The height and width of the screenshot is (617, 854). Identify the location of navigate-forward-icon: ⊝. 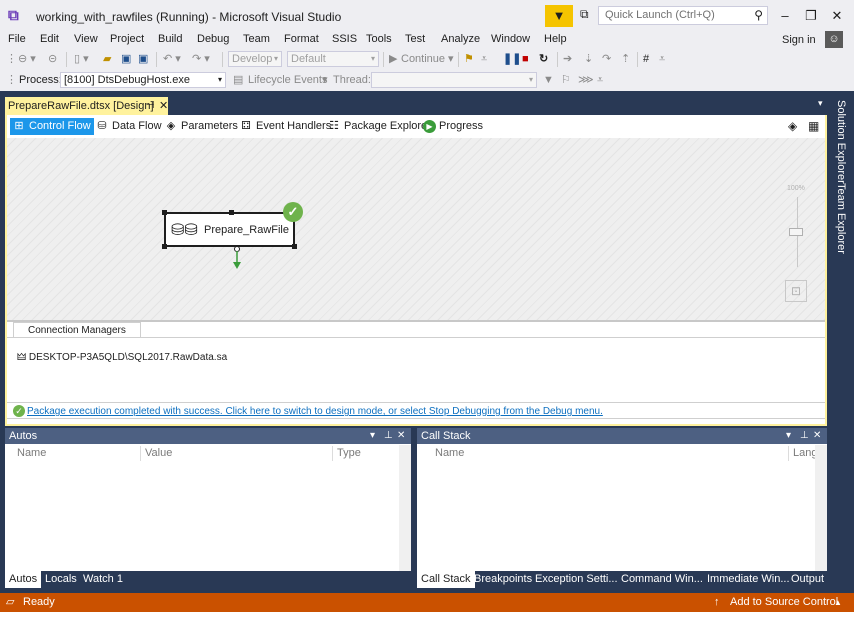
(52, 59).